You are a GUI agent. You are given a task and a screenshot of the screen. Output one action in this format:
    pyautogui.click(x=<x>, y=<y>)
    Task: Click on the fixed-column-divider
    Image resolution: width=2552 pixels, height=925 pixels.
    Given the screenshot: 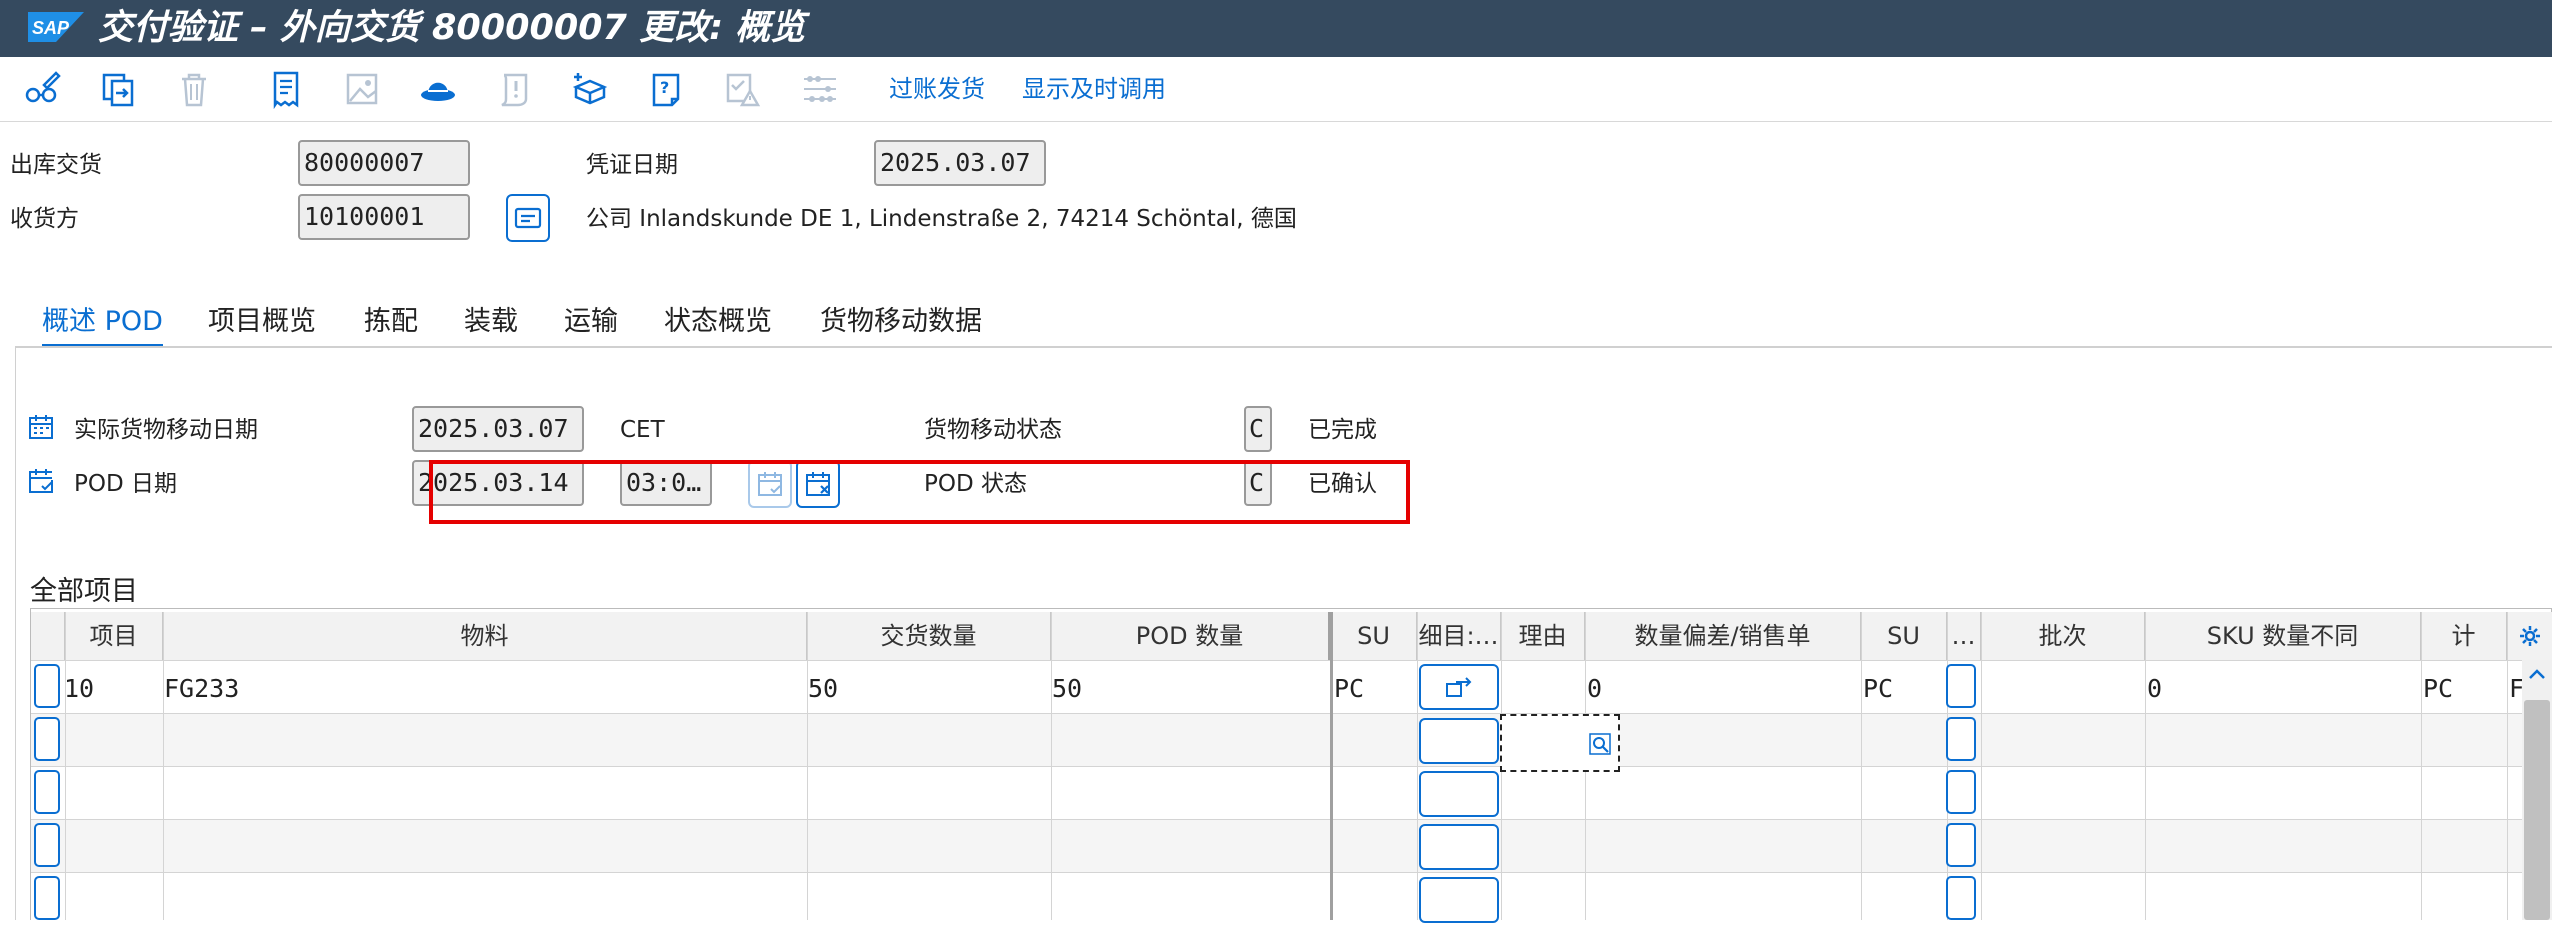 What is the action you would take?
    pyautogui.click(x=1331, y=766)
    